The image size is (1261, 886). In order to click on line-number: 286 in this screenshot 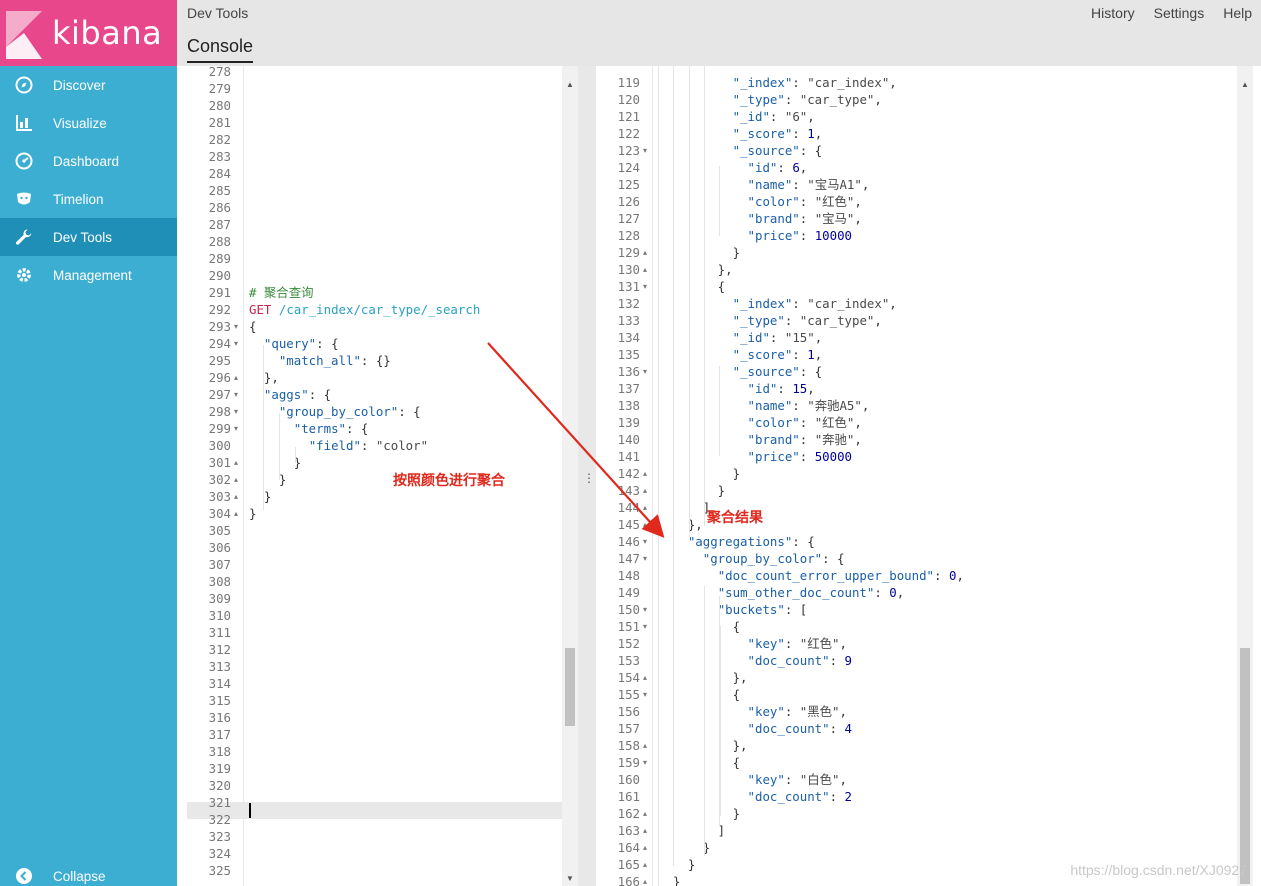, I will do `click(219, 207)`.